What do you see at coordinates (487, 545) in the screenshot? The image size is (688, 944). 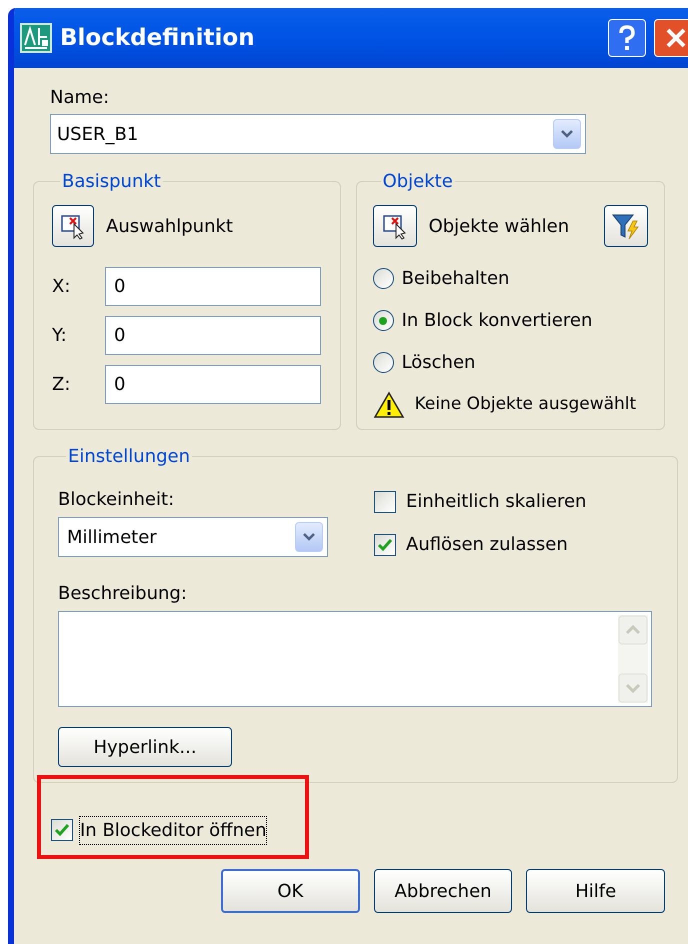 I see `checkbox-label: Auflösen zulassen` at bounding box center [487, 545].